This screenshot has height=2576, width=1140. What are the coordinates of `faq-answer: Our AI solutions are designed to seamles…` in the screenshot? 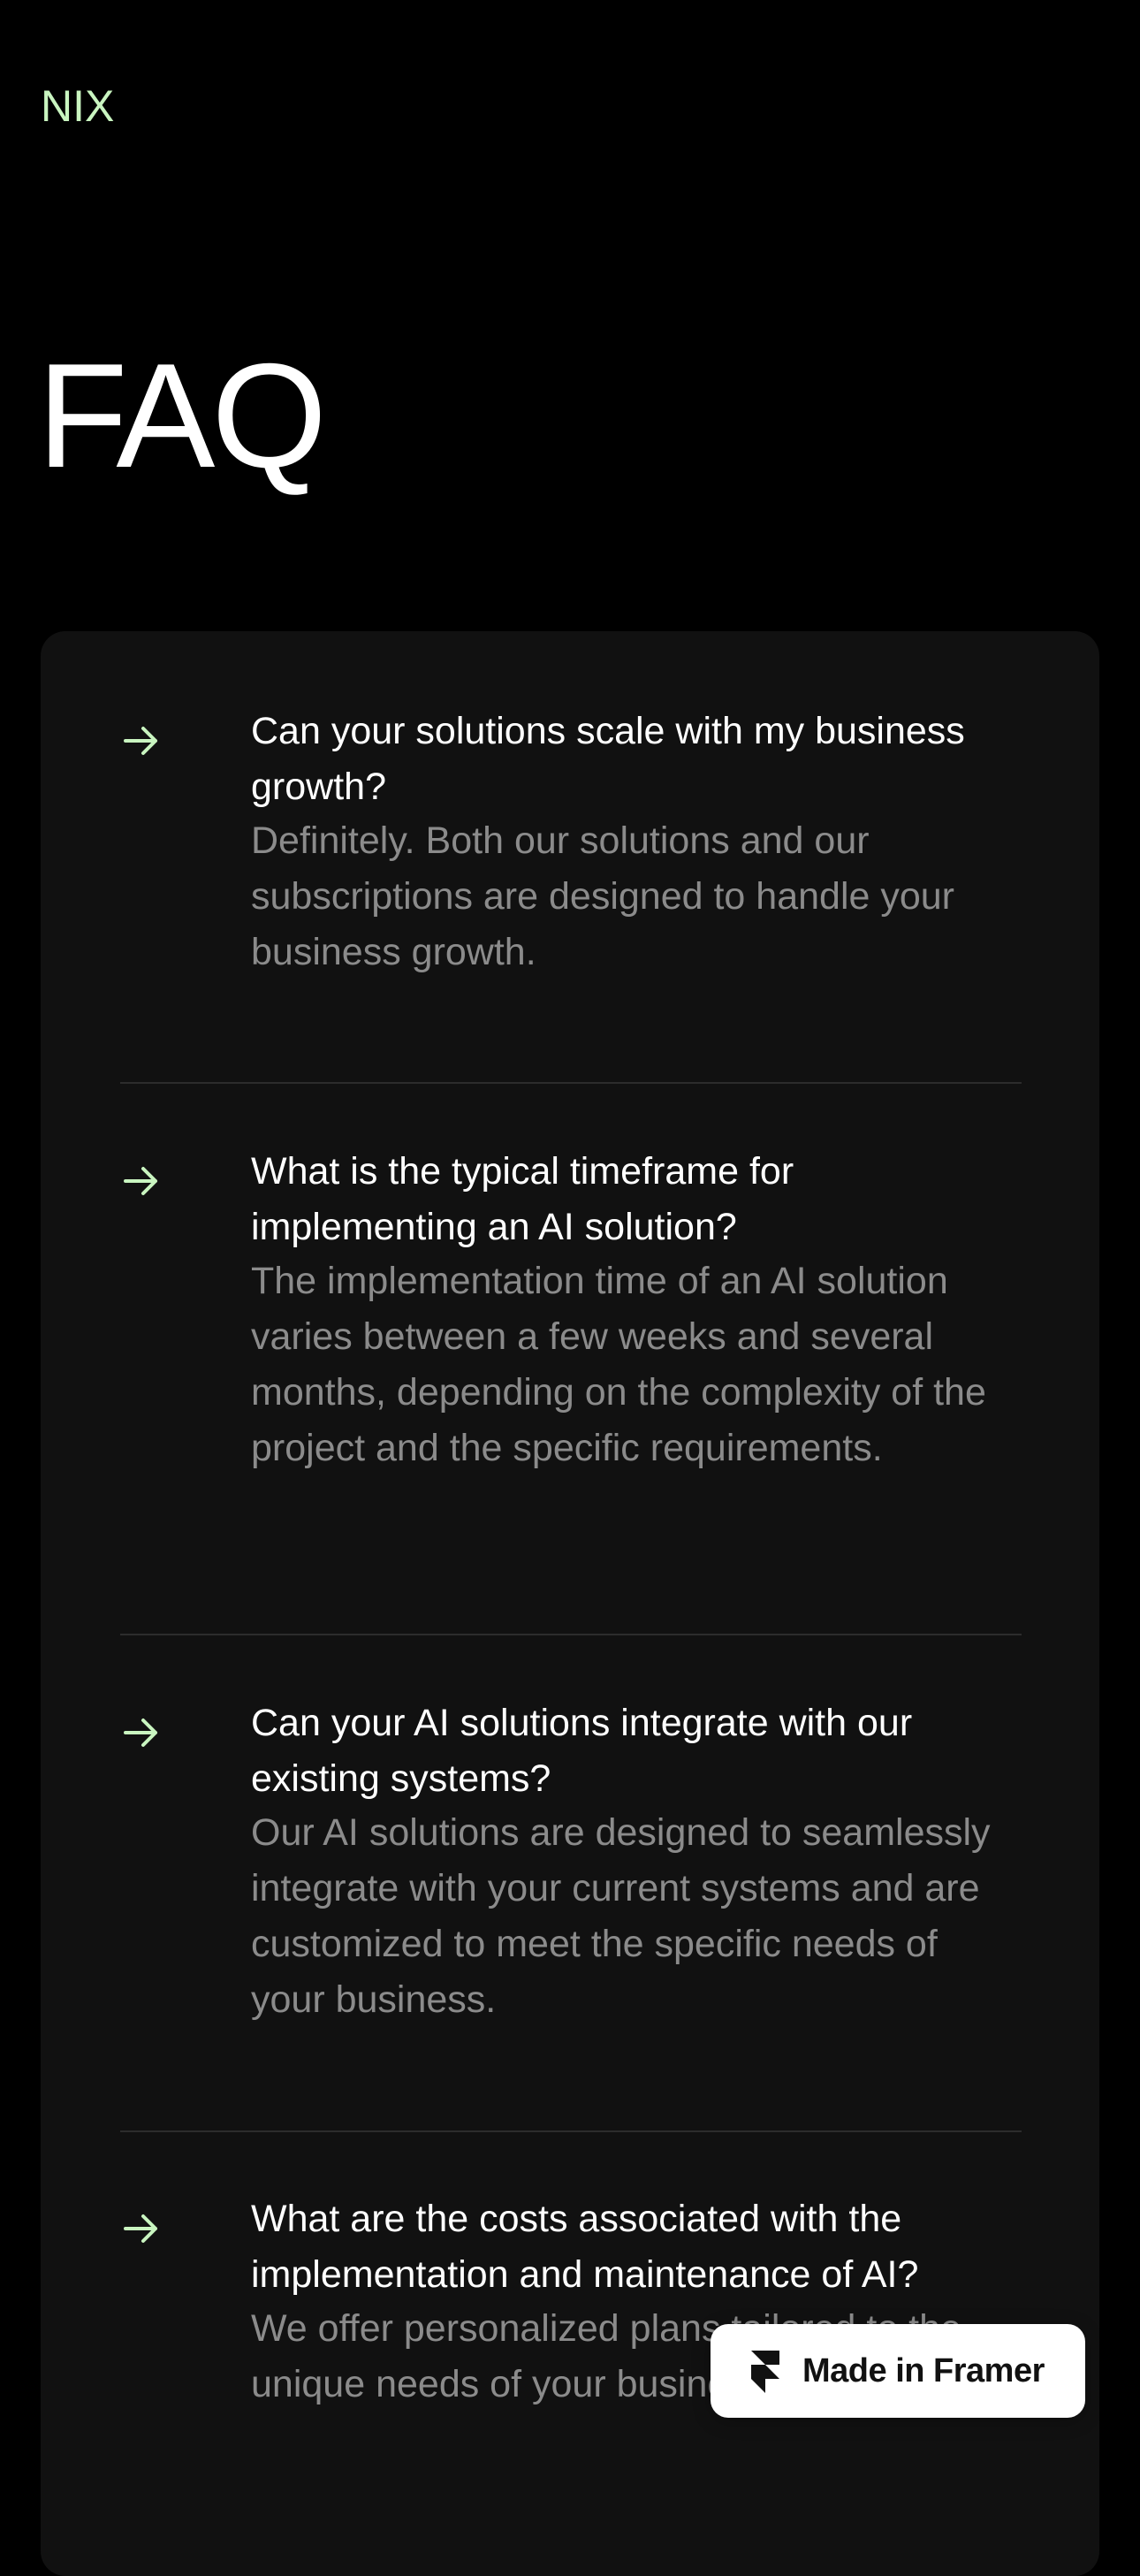 It's located at (621, 1916).